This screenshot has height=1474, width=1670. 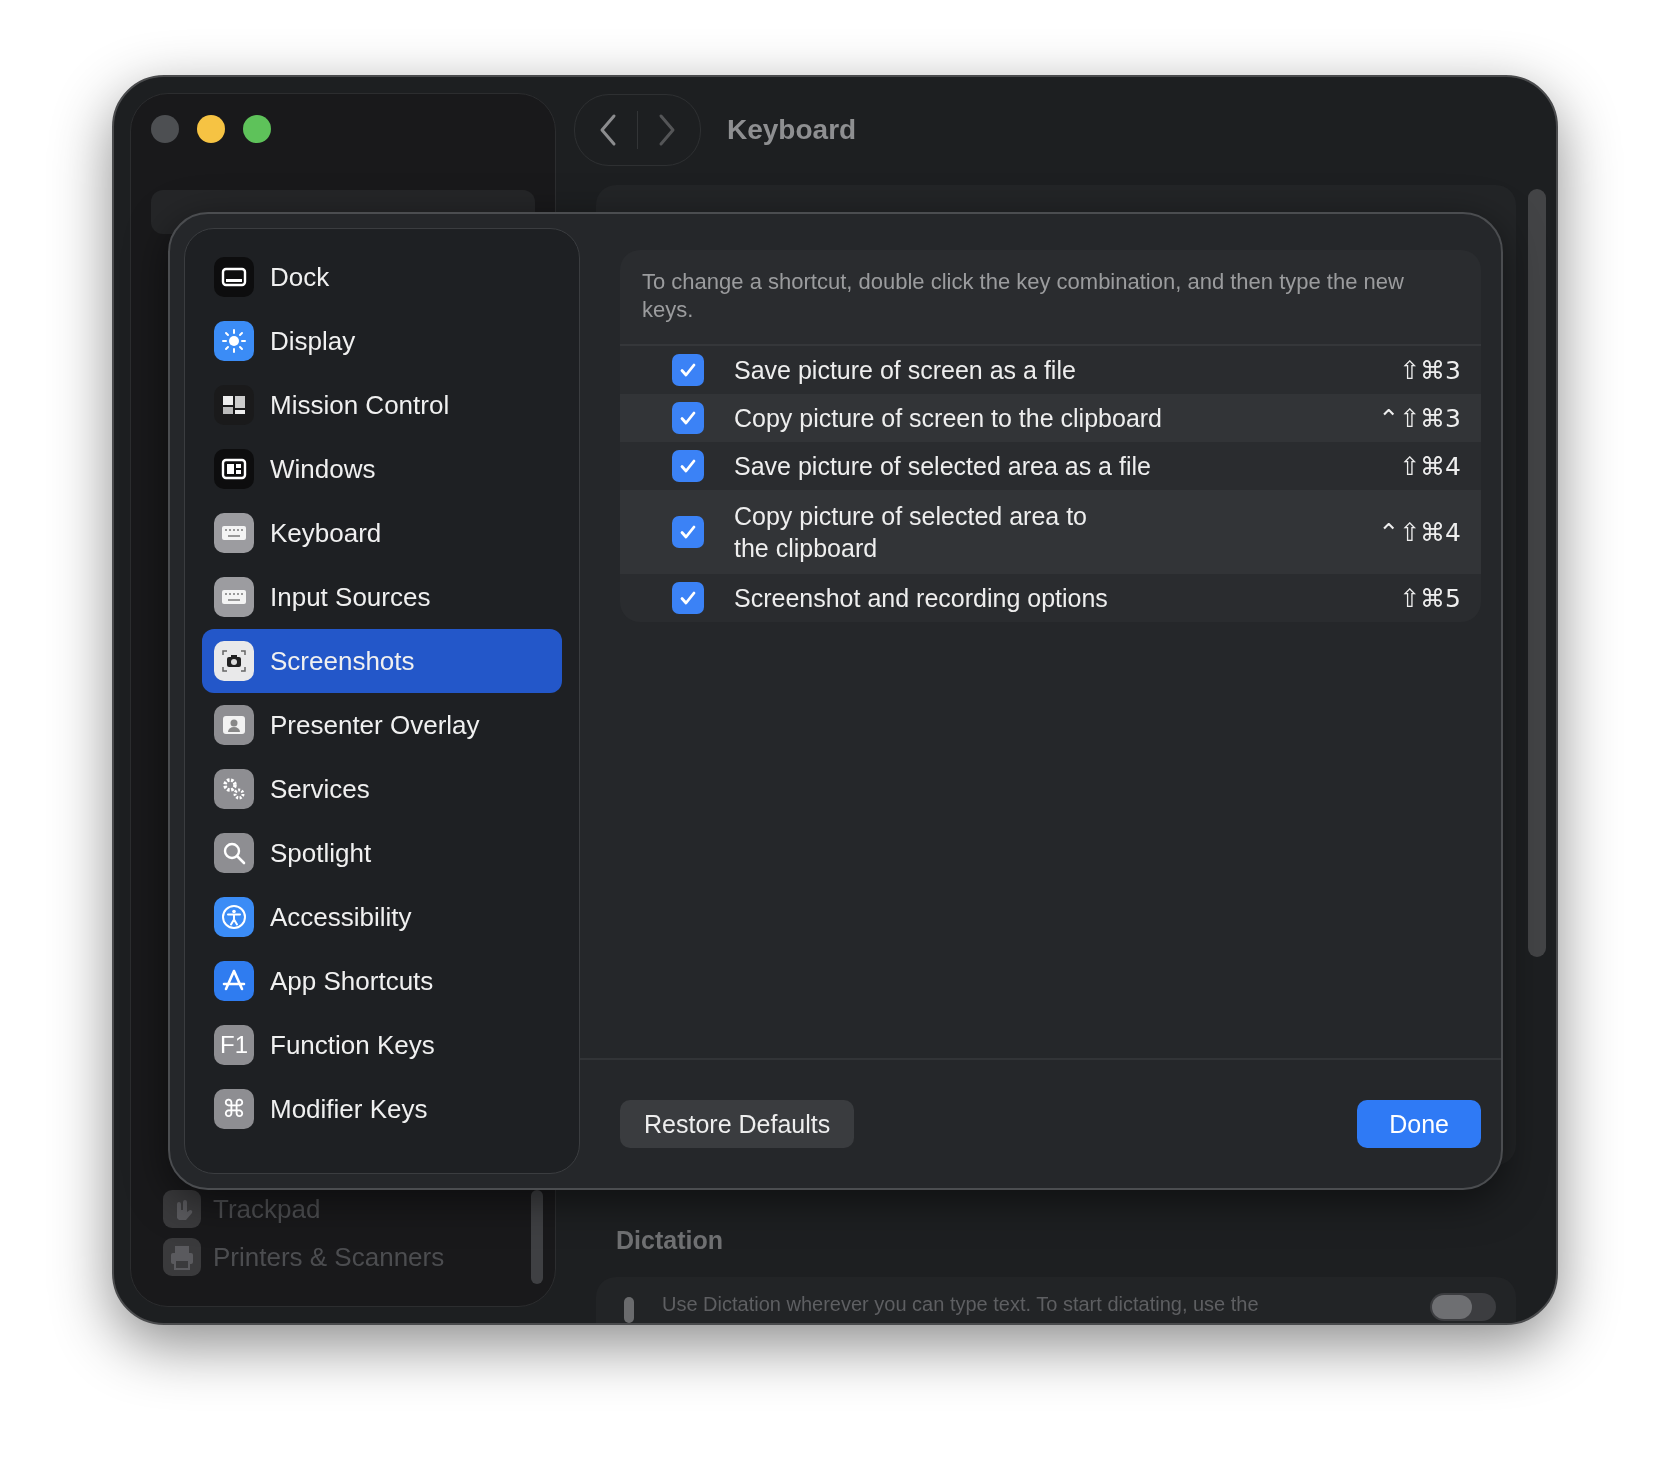 What do you see at coordinates (382, 1045) in the screenshot?
I see `sidebar-item: F1 Function Keys` at bounding box center [382, 1045].